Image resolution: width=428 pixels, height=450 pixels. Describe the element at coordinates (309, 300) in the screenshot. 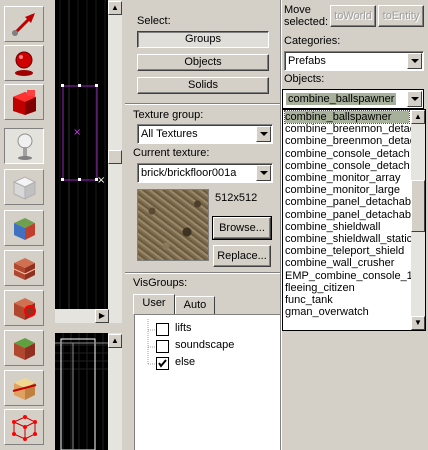

I see `objects-list-item: func_tank` at that location.